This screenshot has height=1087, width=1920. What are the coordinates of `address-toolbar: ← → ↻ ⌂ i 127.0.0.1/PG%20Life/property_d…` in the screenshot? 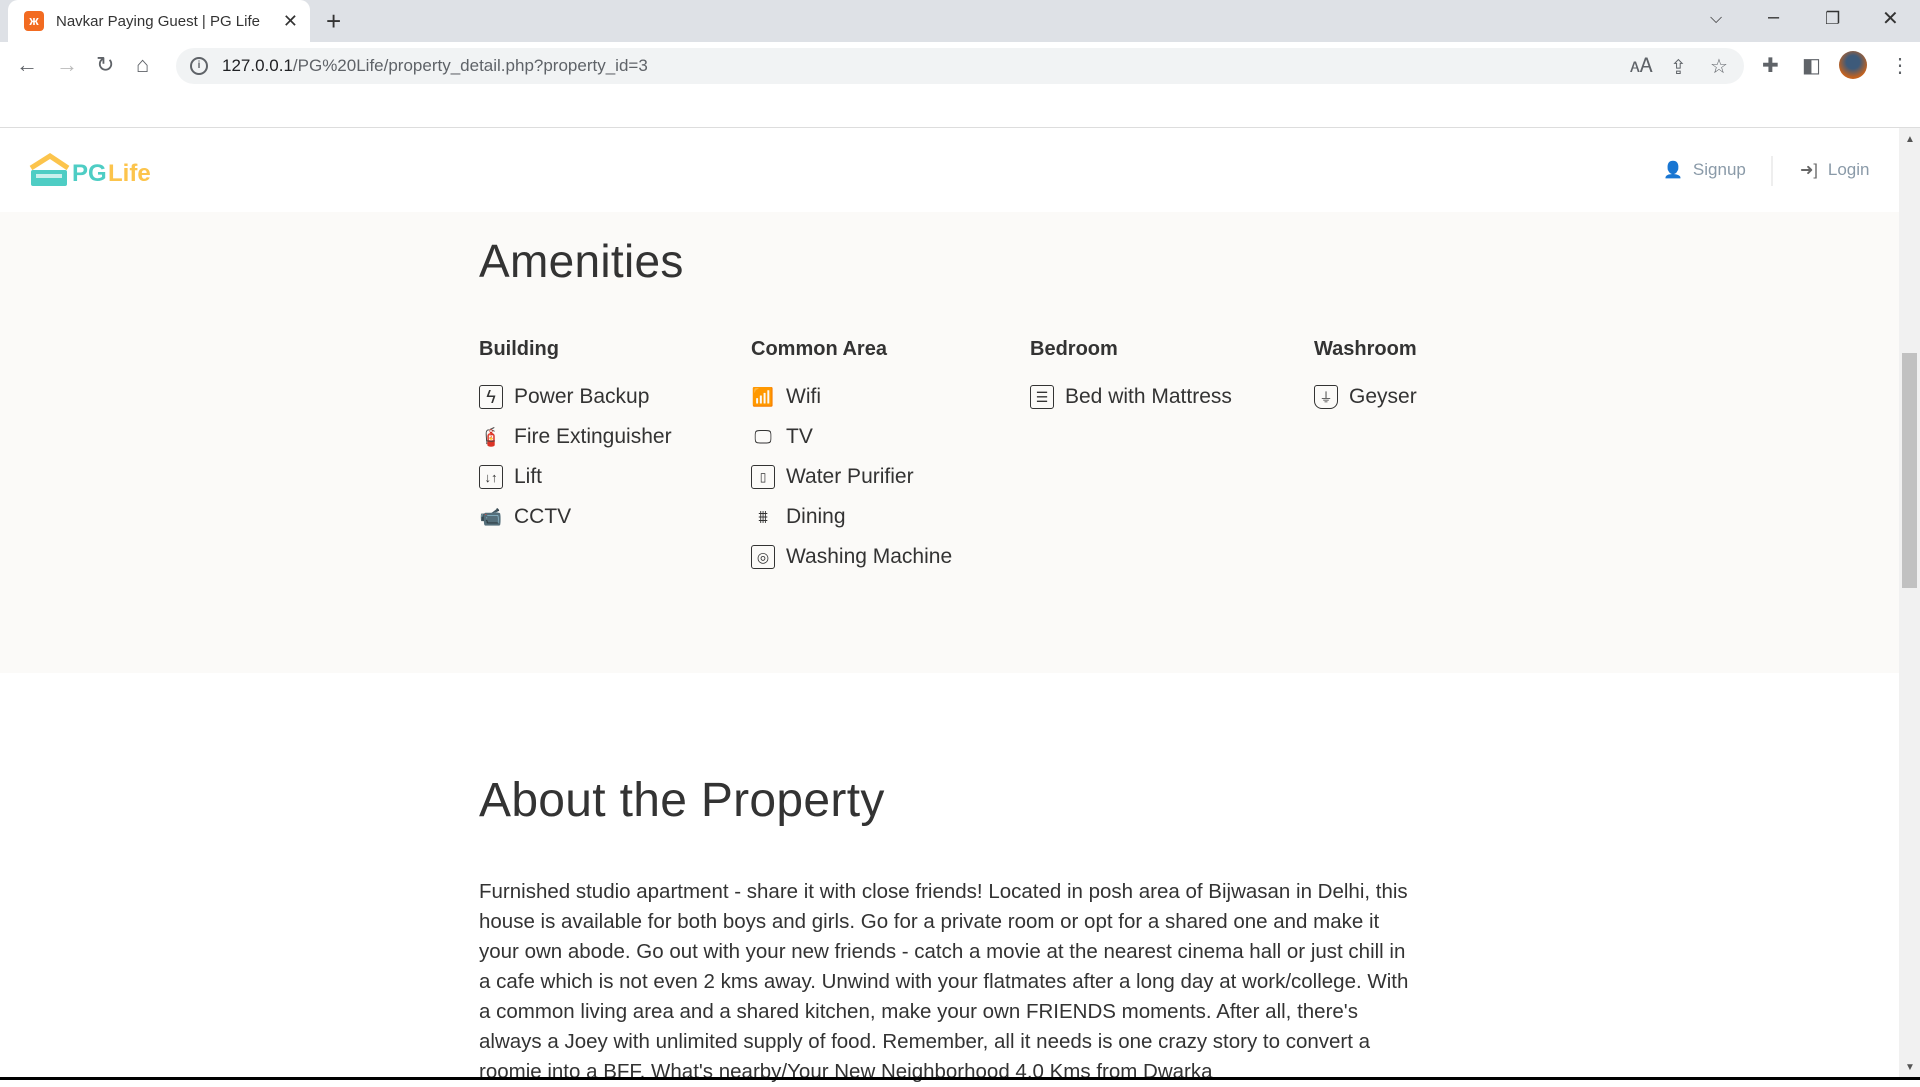 It's located at (960, 85).